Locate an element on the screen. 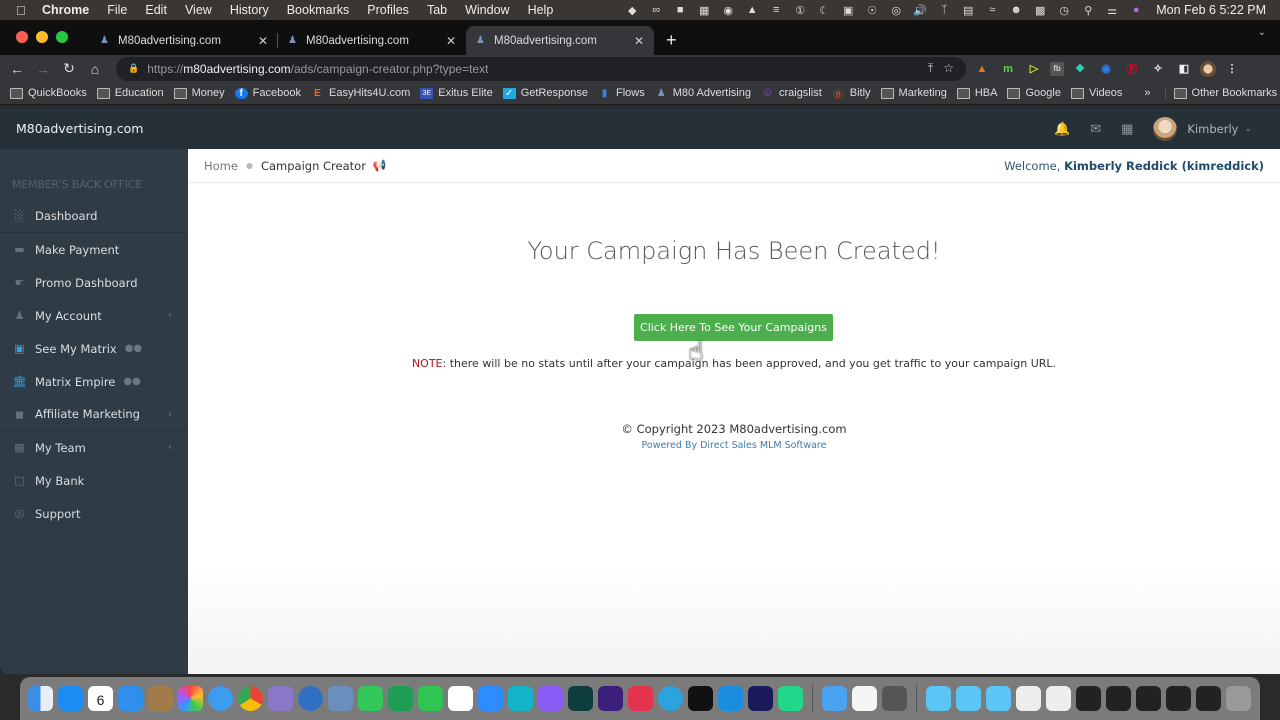  dock-spark is located at coordinates (130, 698).